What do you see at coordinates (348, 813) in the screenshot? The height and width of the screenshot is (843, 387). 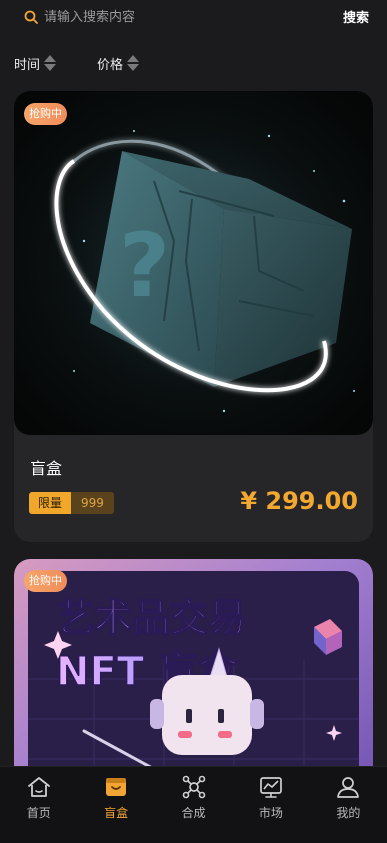 I see `nav-label: 我的` at bounding box center [348, 813].